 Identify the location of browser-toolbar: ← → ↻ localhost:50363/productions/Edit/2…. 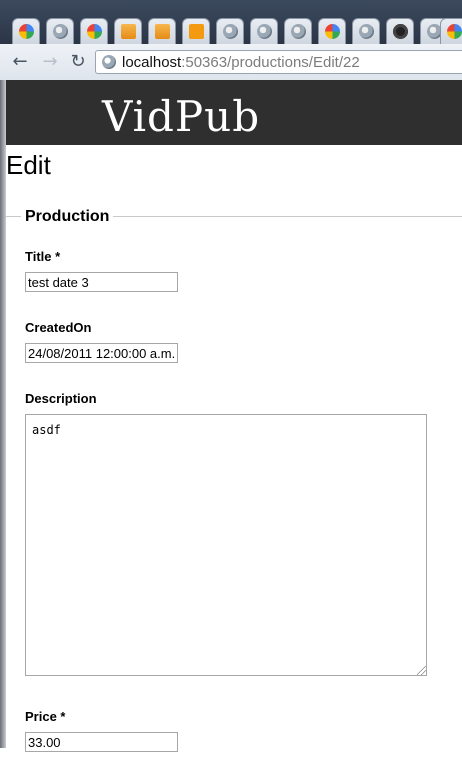
(231, 62).